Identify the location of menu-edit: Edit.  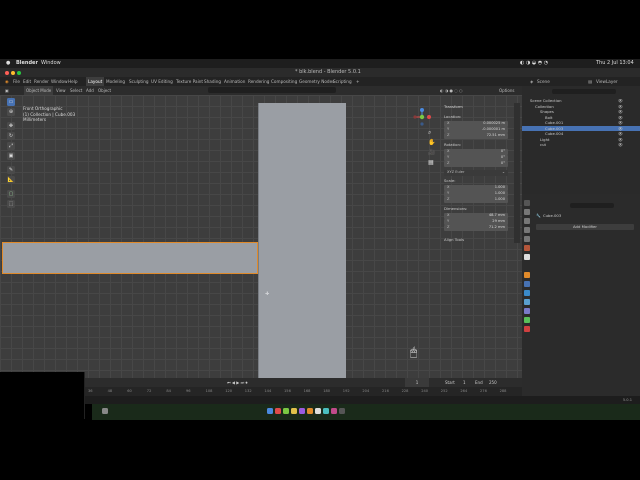
(27, 81).